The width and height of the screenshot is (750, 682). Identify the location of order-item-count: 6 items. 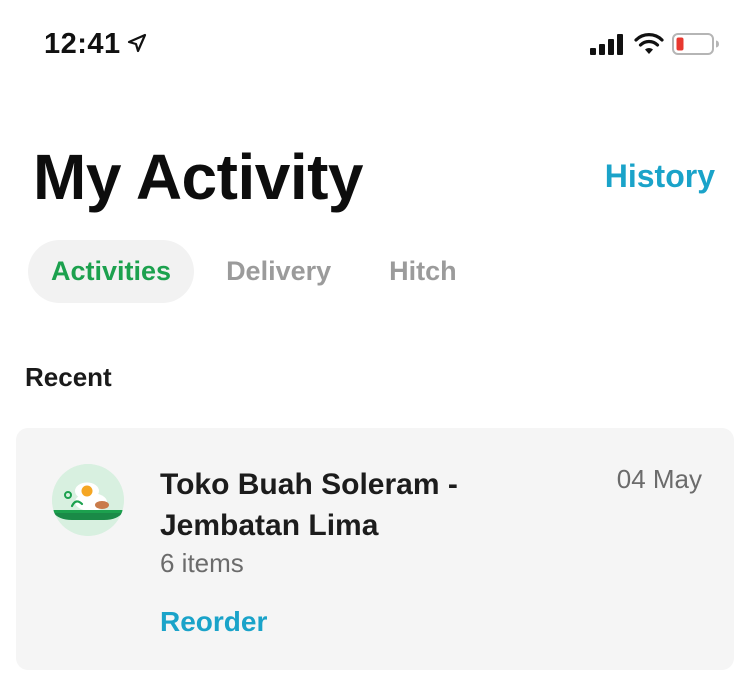
(202, 563).